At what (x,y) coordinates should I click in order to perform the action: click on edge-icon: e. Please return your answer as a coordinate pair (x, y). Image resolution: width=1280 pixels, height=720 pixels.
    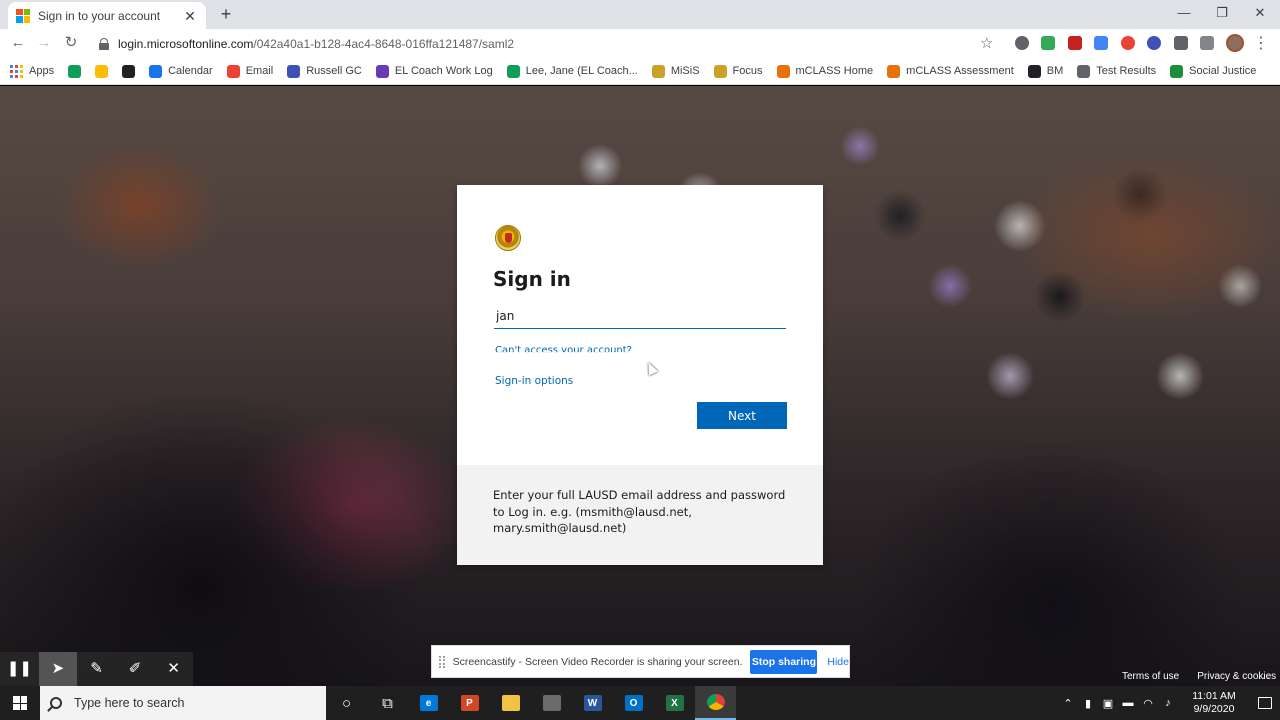
    Looking at the image, I should click on (428, 703).